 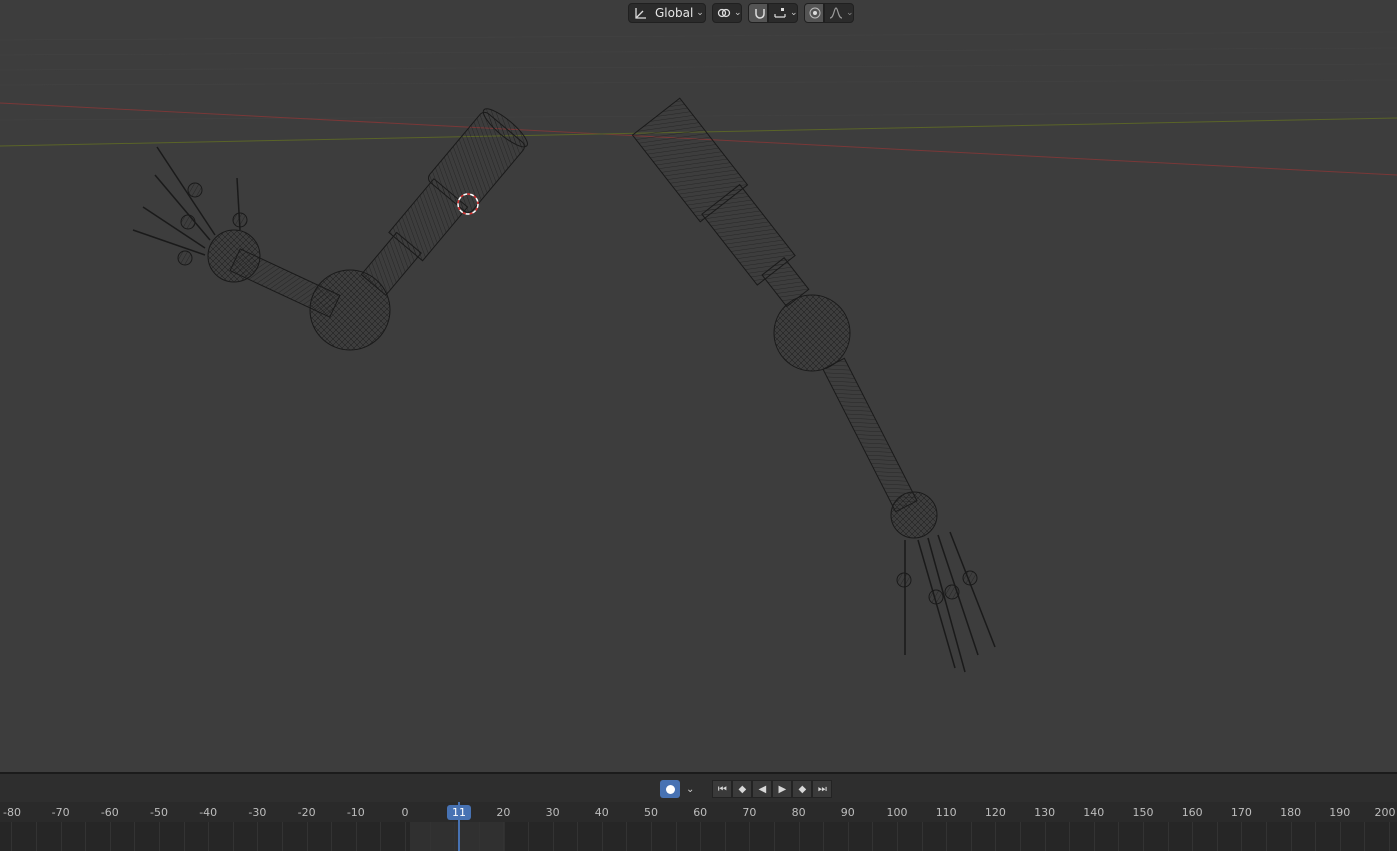 I want to click on keyframe-track, so click(x=698, y=836).